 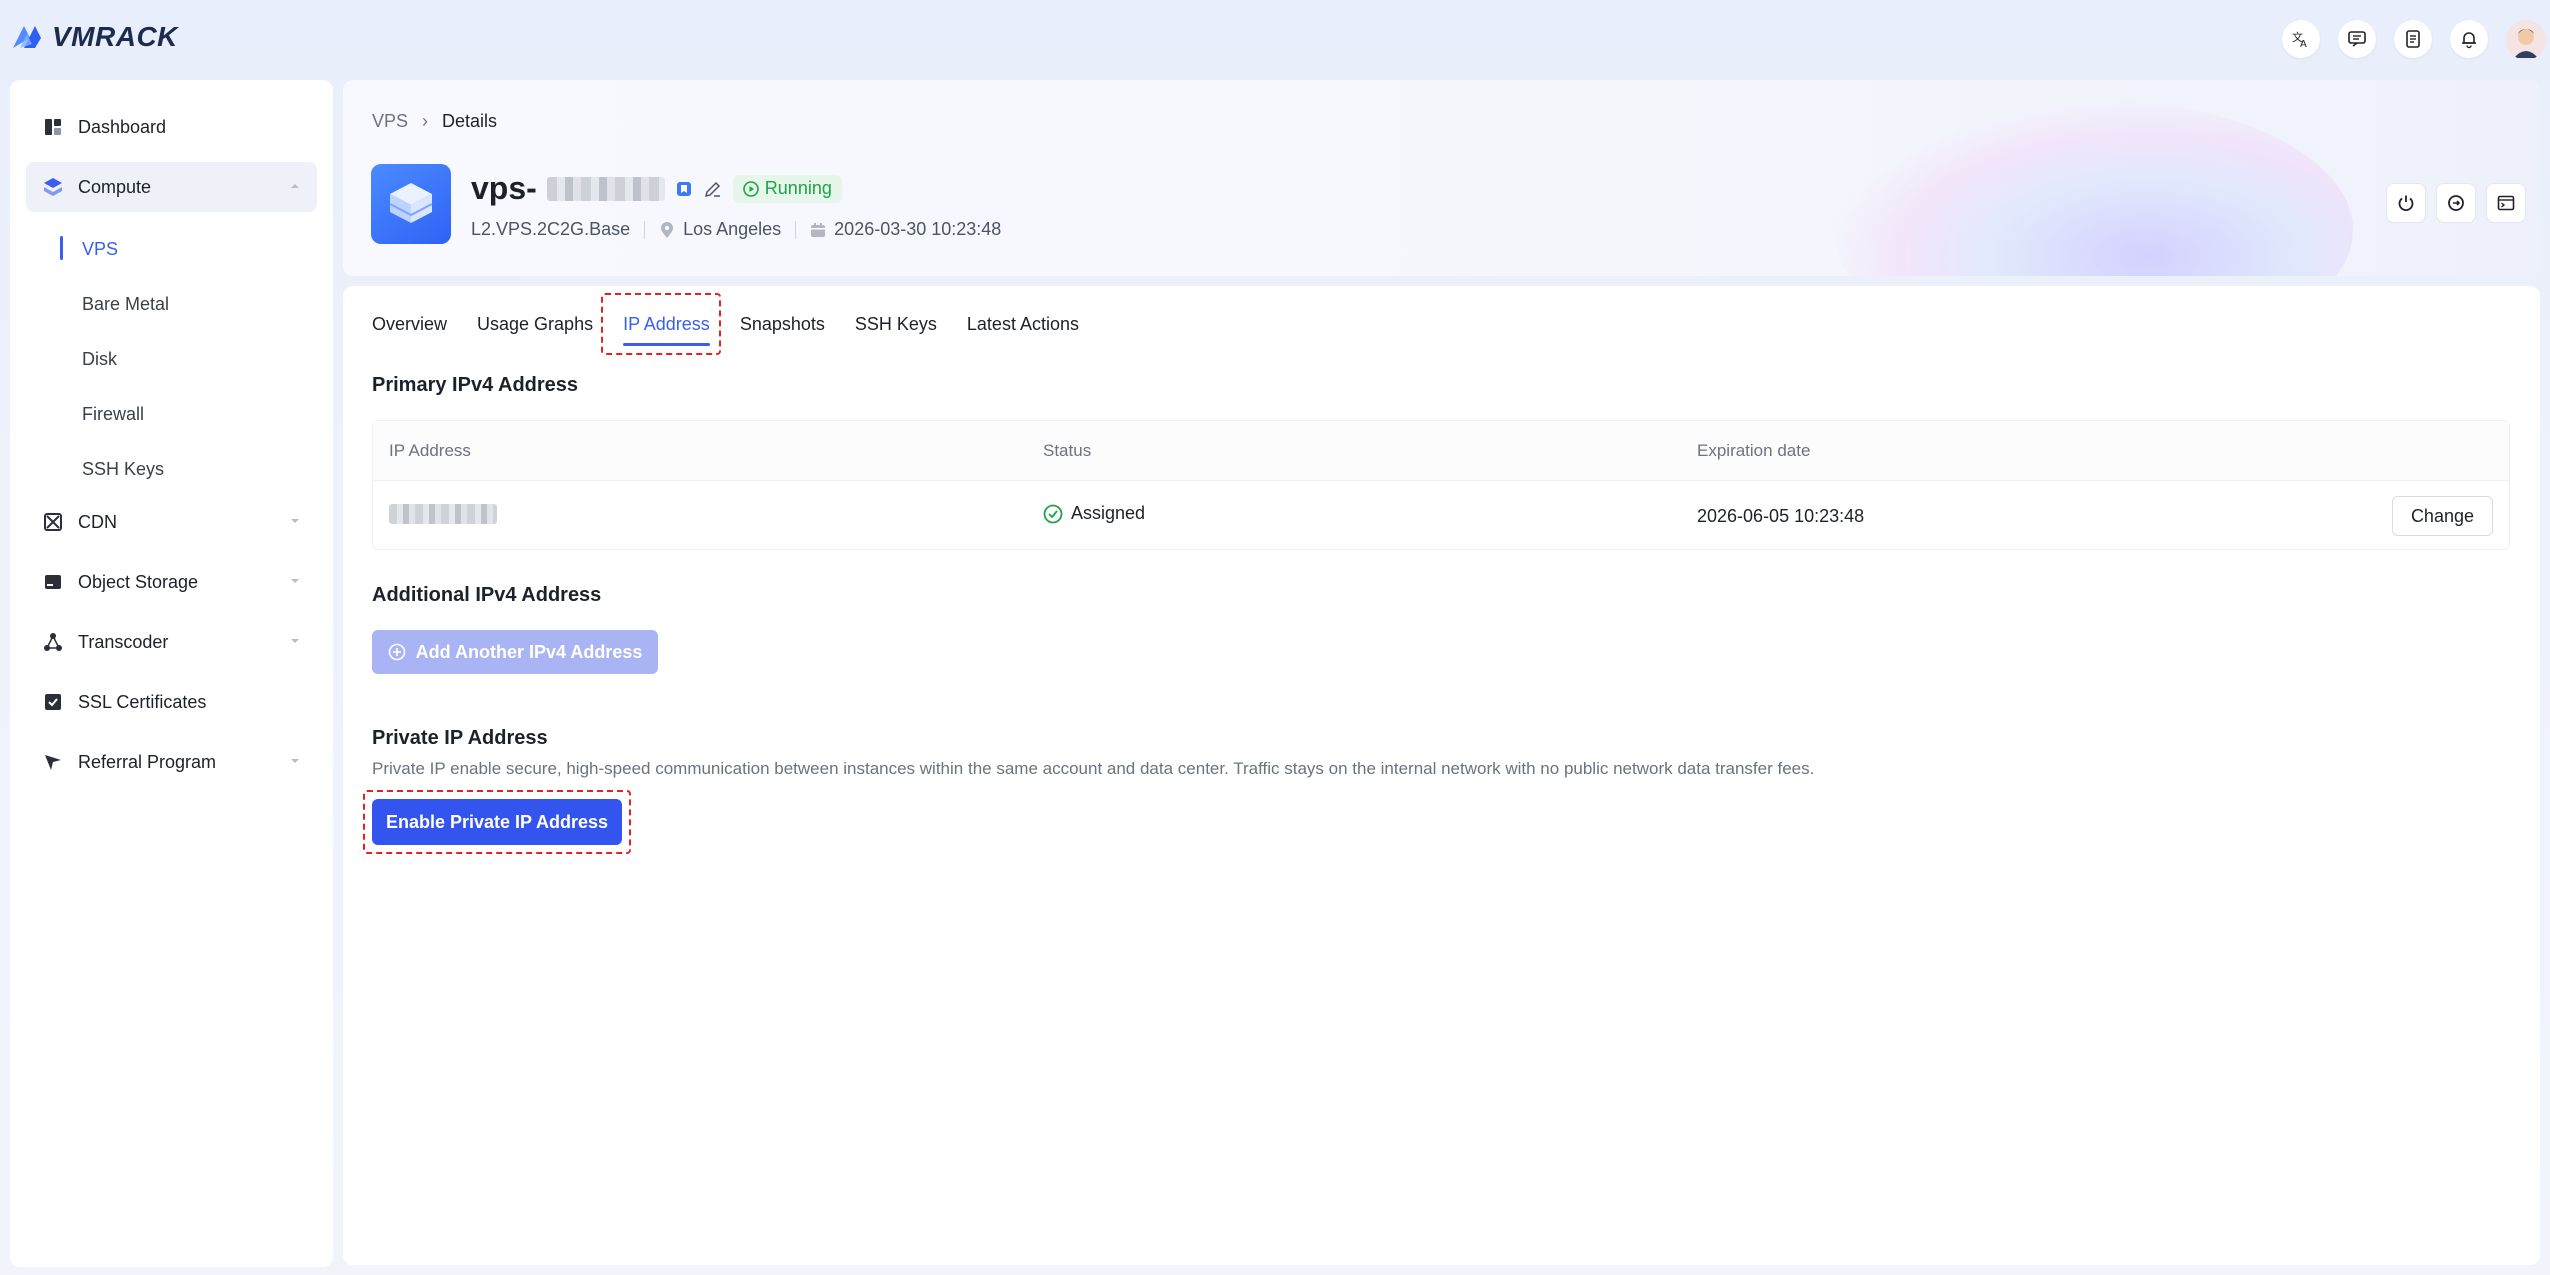 What do you see at coordinates (818, 229) in the screenshot?
I see `calendar-icon` at bounding box center [818, 229].